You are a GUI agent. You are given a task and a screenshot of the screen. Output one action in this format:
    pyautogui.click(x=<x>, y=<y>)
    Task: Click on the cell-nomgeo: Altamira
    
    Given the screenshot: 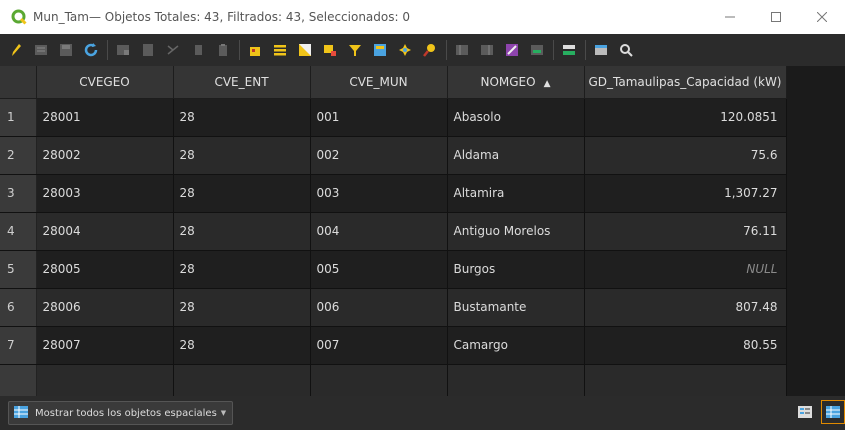 What is the action you would take?
    pyautogui.click(x=516, y=193)
    